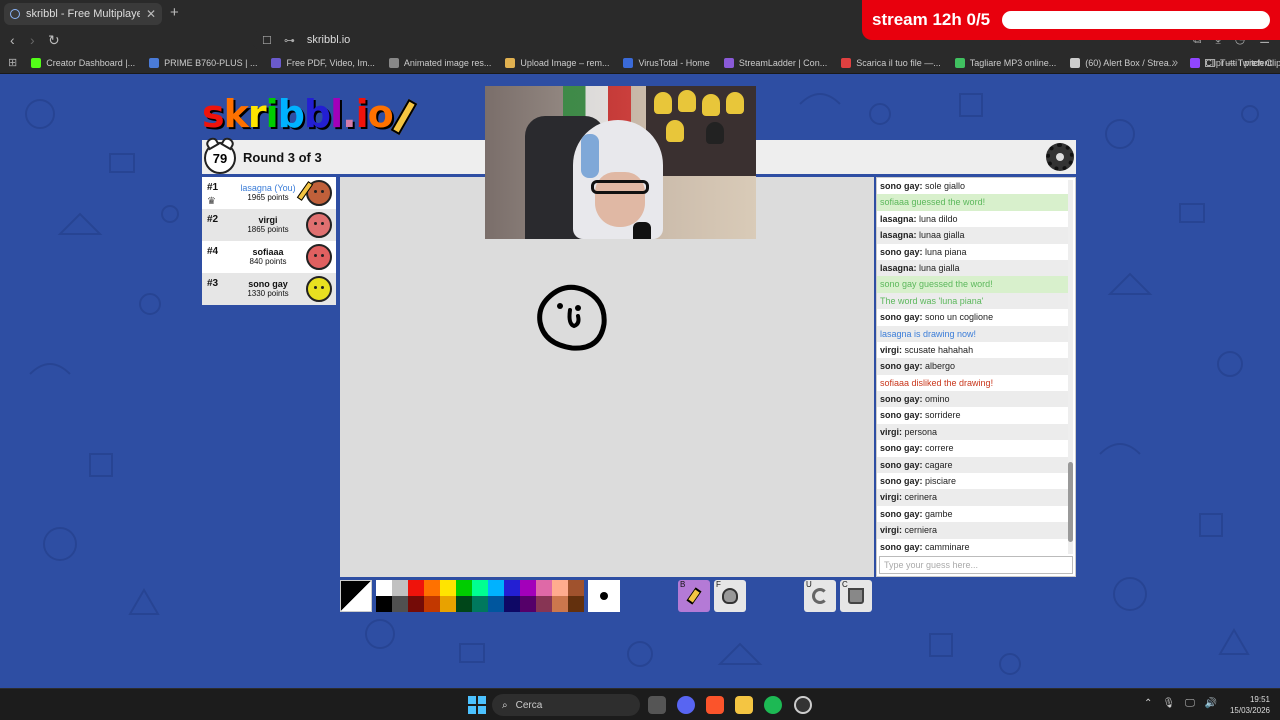  I want to click on apps-grid-icon: ⊞, so click(12, 62).